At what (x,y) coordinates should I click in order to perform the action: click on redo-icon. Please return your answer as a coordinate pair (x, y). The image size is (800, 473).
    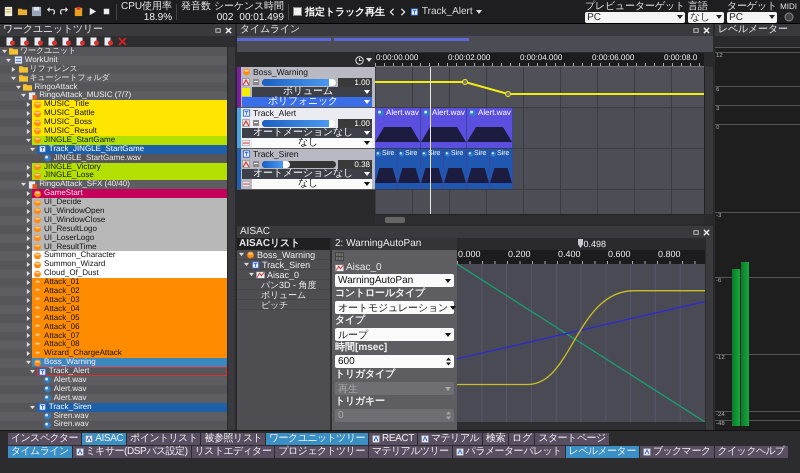
    Looking at the image, I should click on (64, 11).